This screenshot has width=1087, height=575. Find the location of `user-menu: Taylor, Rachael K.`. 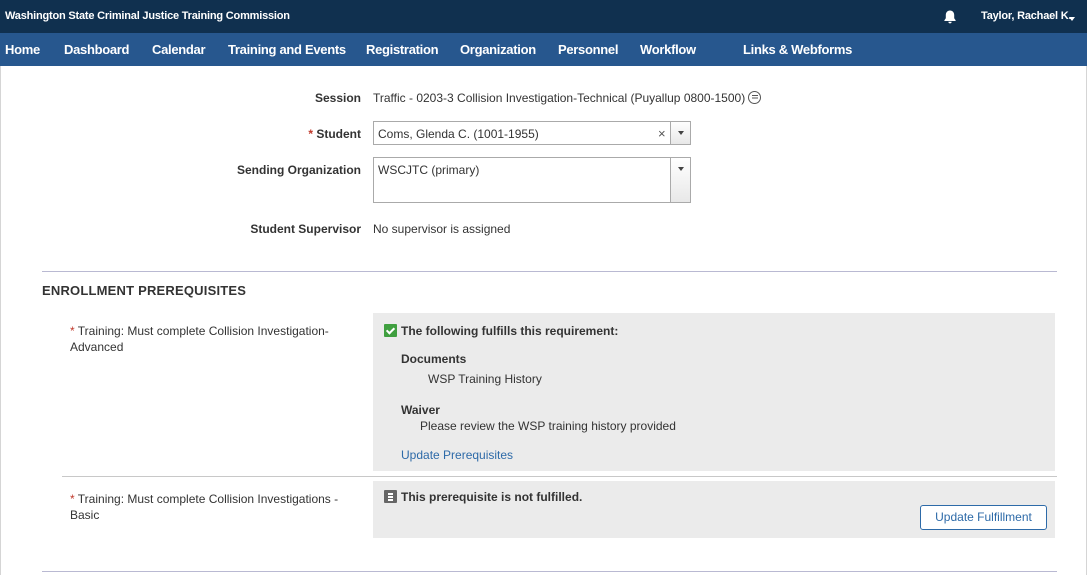

user-menu: Taylor, Rachael K. is located at coordinates (1026, 16).